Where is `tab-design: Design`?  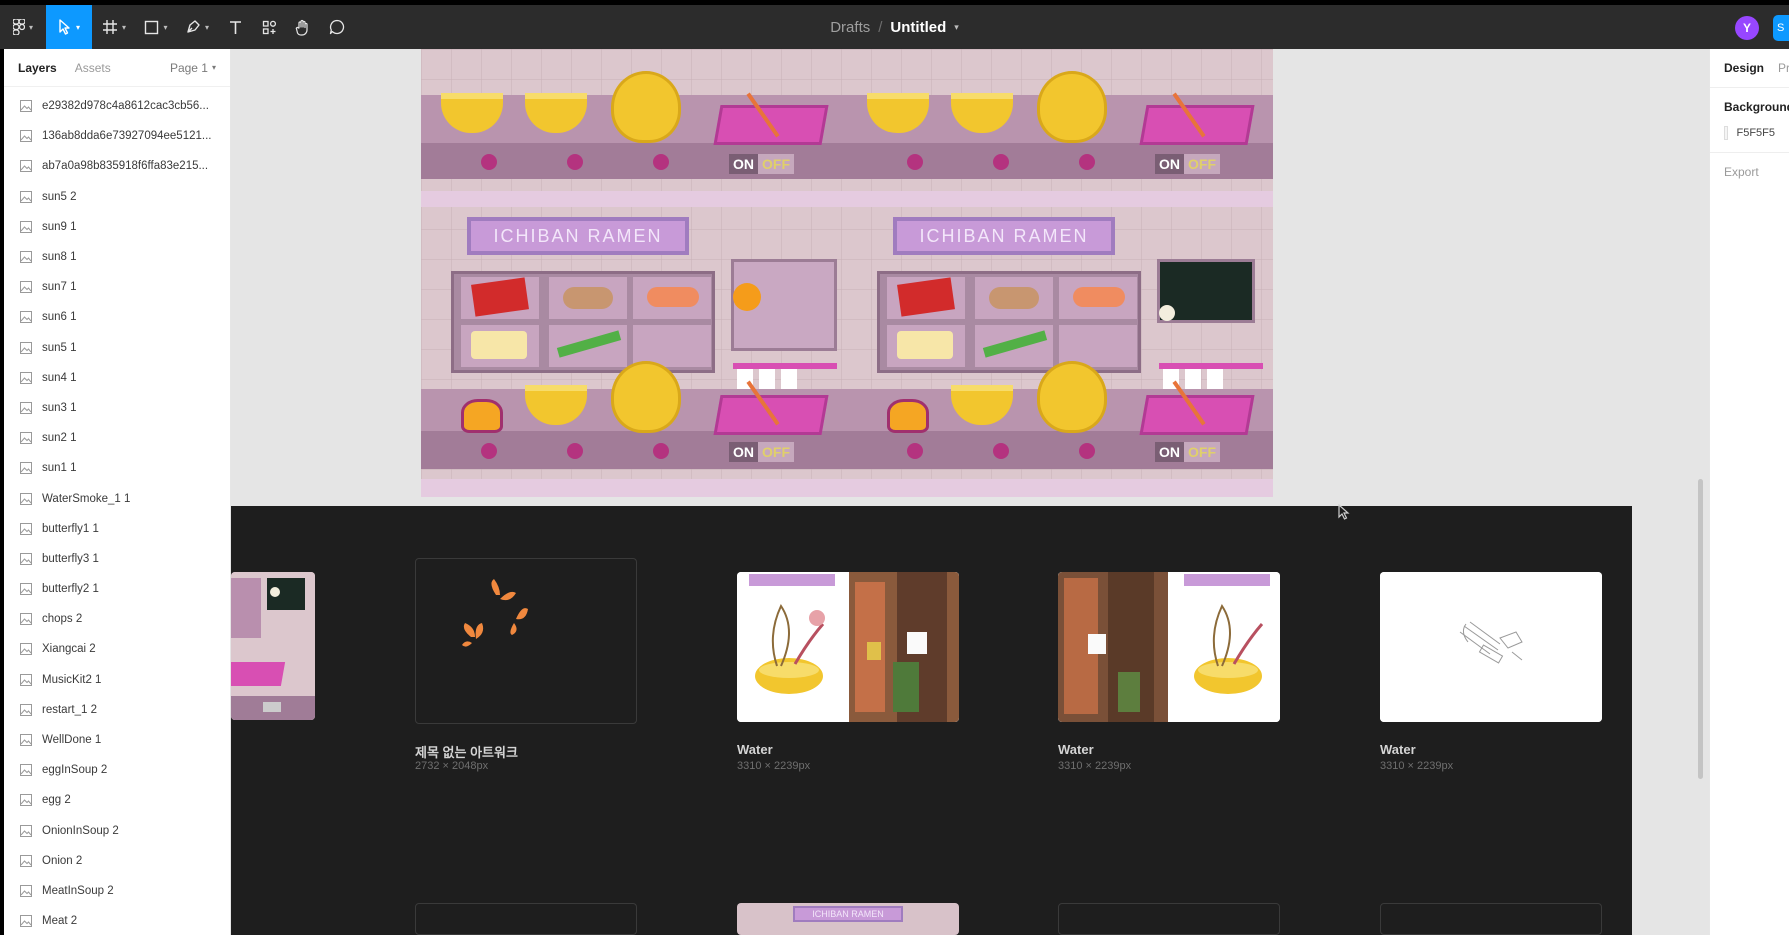 tab-design: Design is located at coordinates (1744, 68).